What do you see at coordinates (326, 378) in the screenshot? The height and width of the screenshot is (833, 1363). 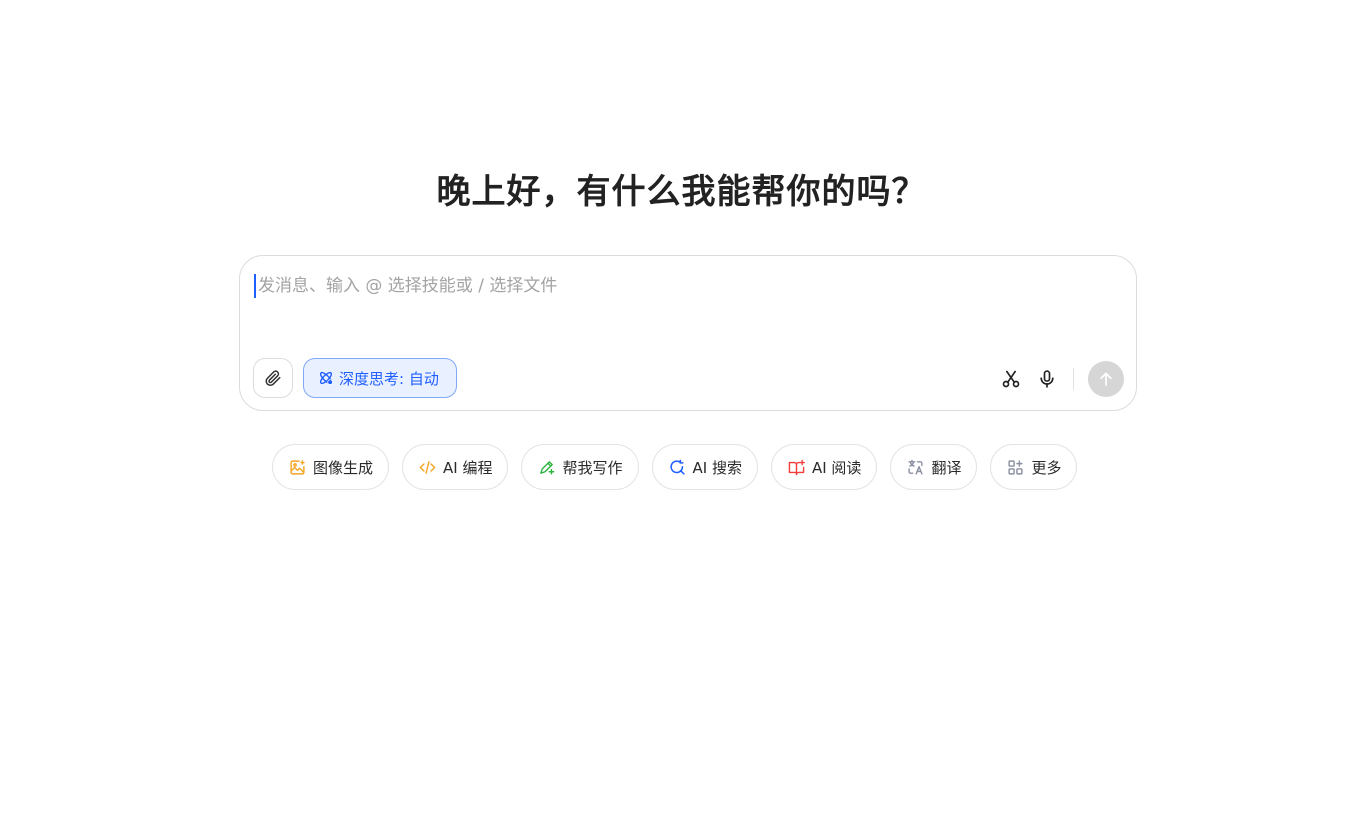 I see `atom-icon` at bounding box center [326, 378].